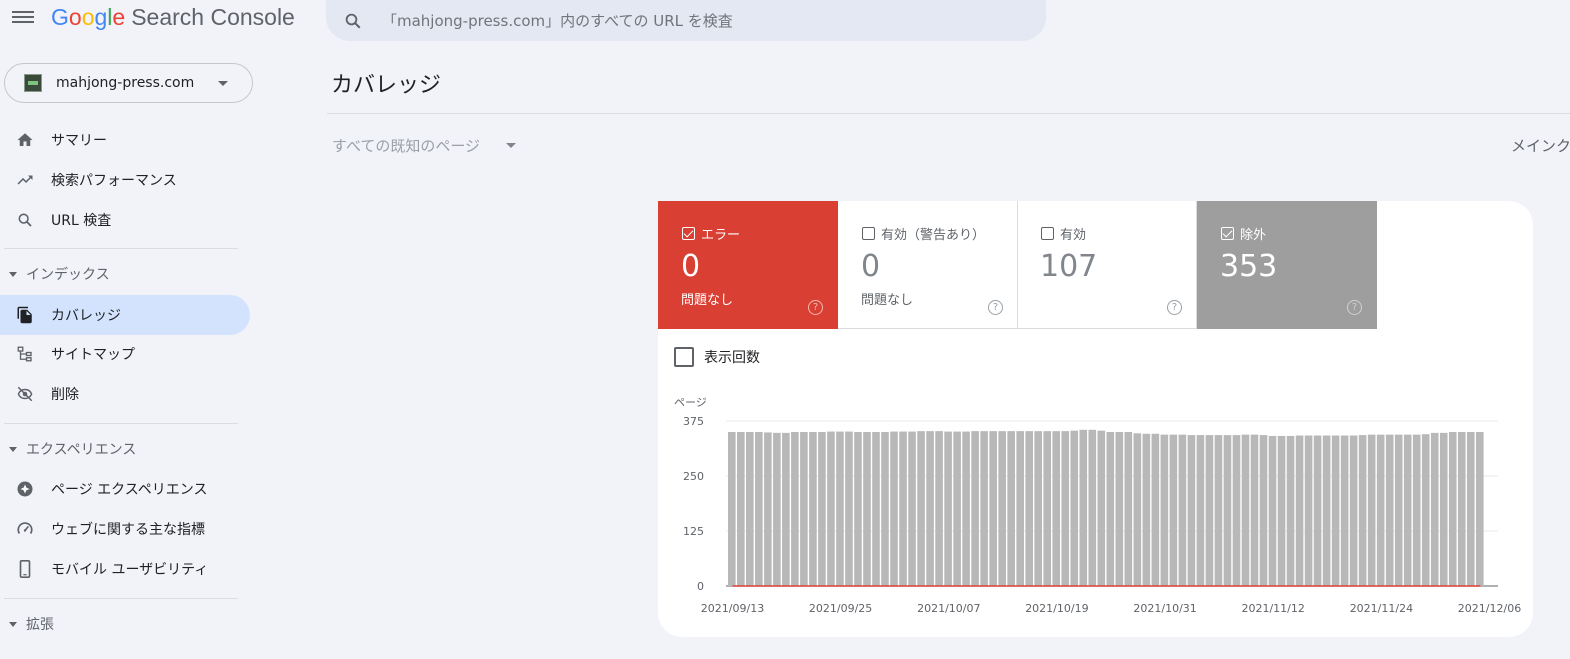 Image resolution: width=1570 pixels, height=659 pixels. What do you see at coordinates (1381, 608) in the screenshot?
I see `x-tick-label: 2021/11/24` at bounding box center [1381, 608].